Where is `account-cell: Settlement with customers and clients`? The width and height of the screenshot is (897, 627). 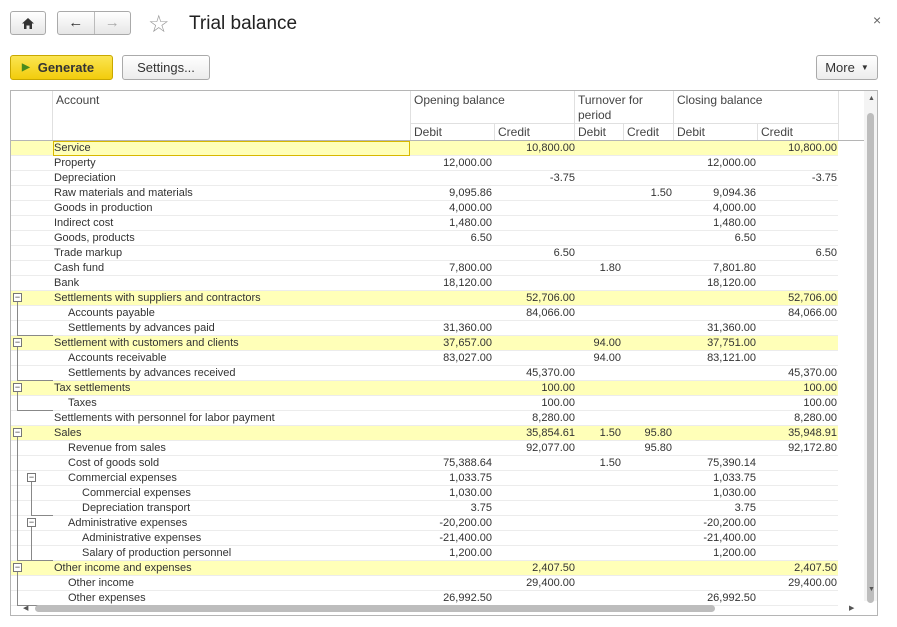 account-cell: Settlement with customers and clients is located at coordinates (231, 343).